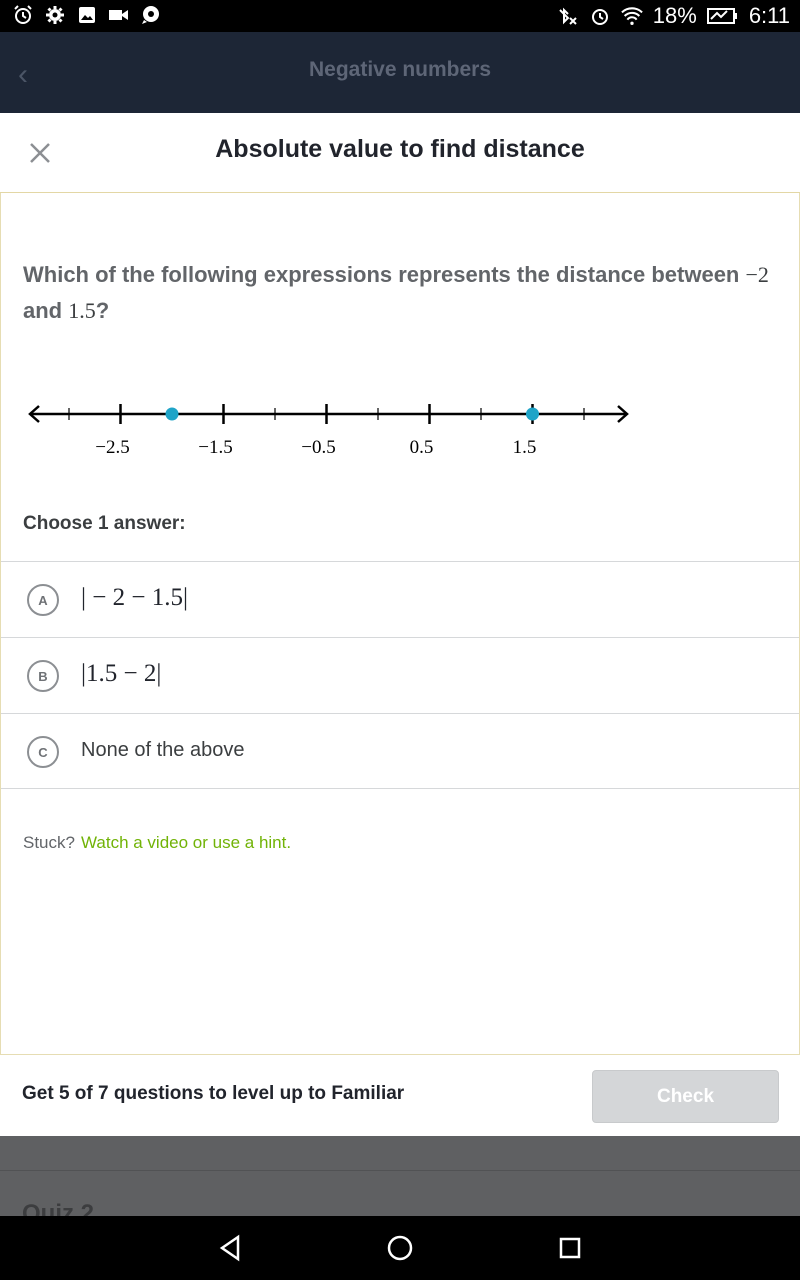 This screenshot has width=800, height=1280. What do you see at coordinates (151, 15) in the screenshot?
I see `chat-icon` at bounding box center [151, 15].